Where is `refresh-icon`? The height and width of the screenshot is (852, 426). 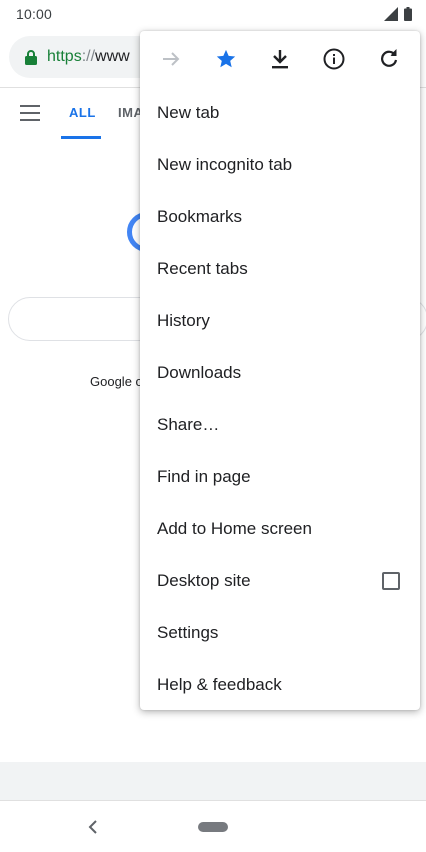 refresh-icon is located at coordinates (389, 59).